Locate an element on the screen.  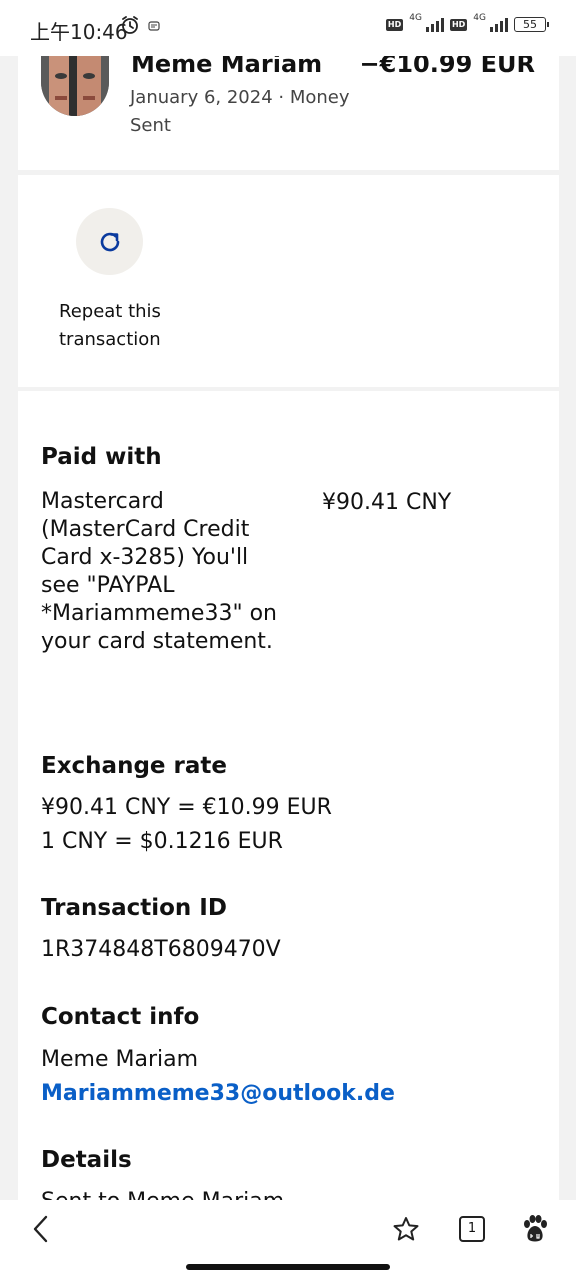
exchange-rate-line2: 1 CNY = $0.1216 EUR is located at coordinates (162, 841).